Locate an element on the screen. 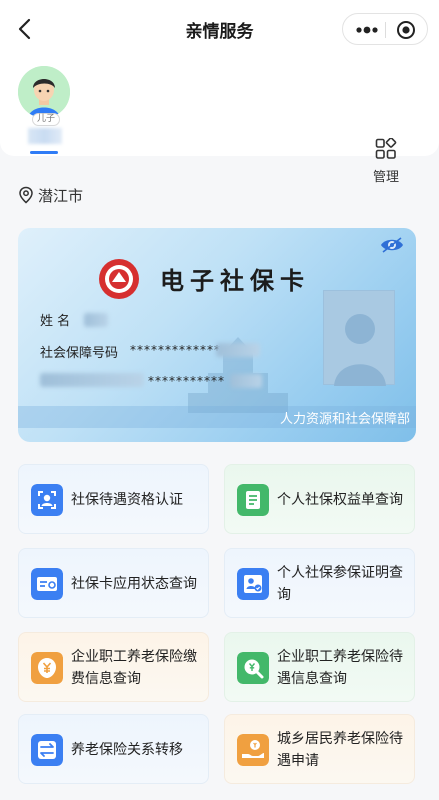  capsule-divider is located at coordinates (385, 30).